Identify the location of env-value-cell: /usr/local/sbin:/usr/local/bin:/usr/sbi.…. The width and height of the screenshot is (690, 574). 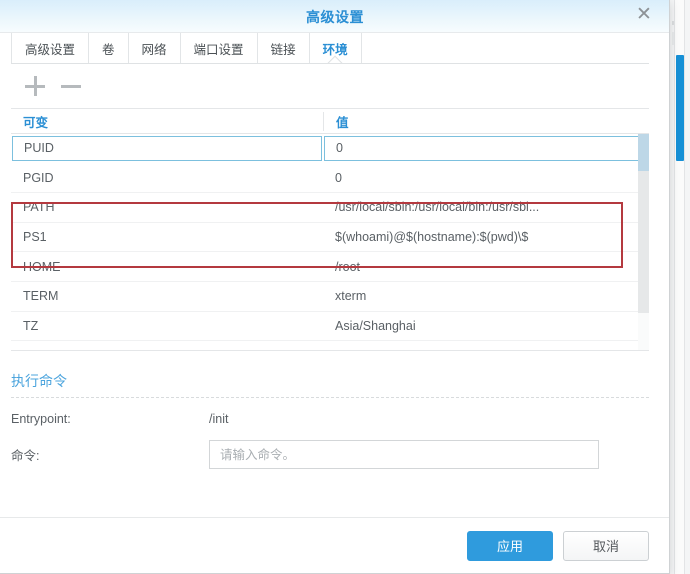
(437, 207).